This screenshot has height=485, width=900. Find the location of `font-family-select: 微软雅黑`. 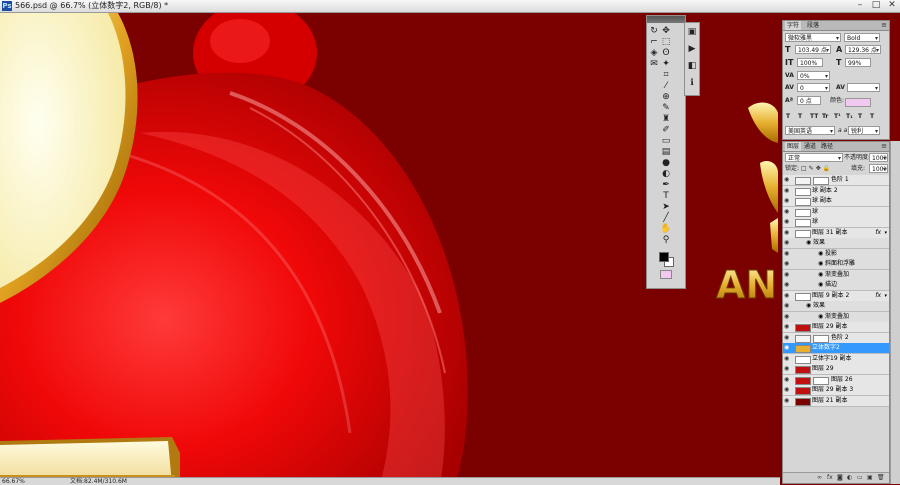

font-family-select: 微软雅黑 is located at coordinates (813, 37).